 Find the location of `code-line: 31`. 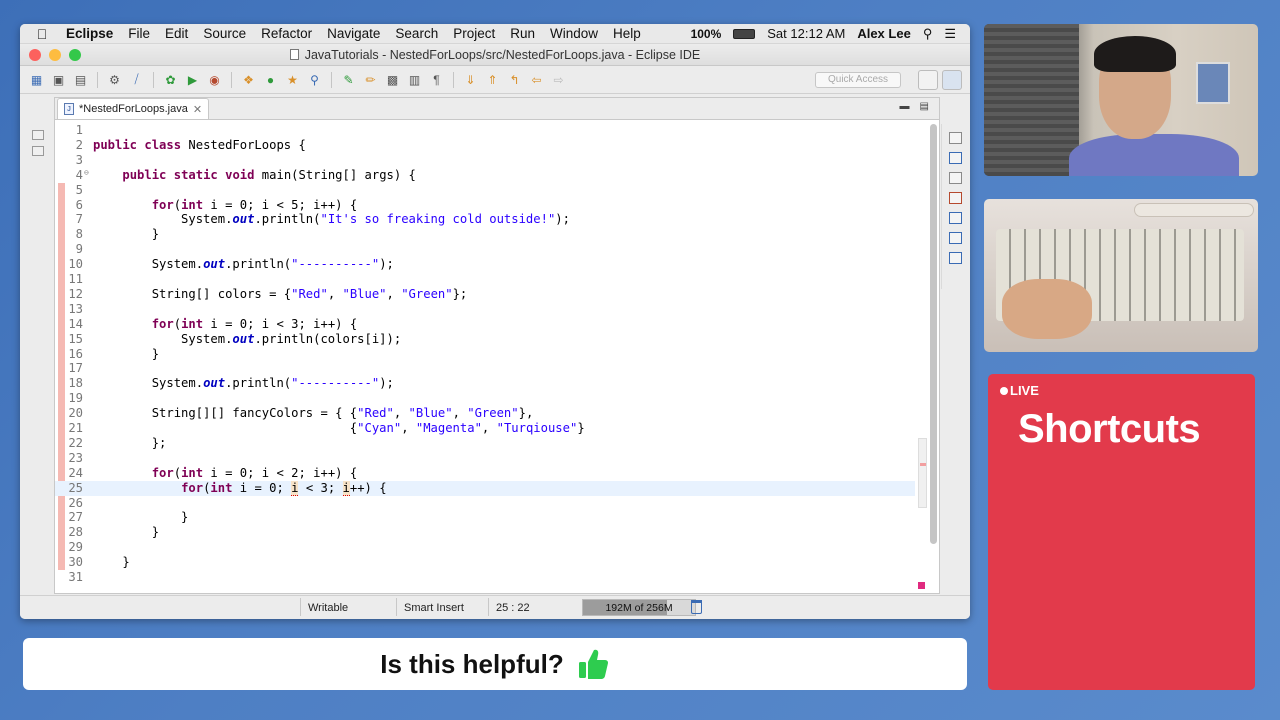

code-line: 31 is located at coordinates (485, 577).